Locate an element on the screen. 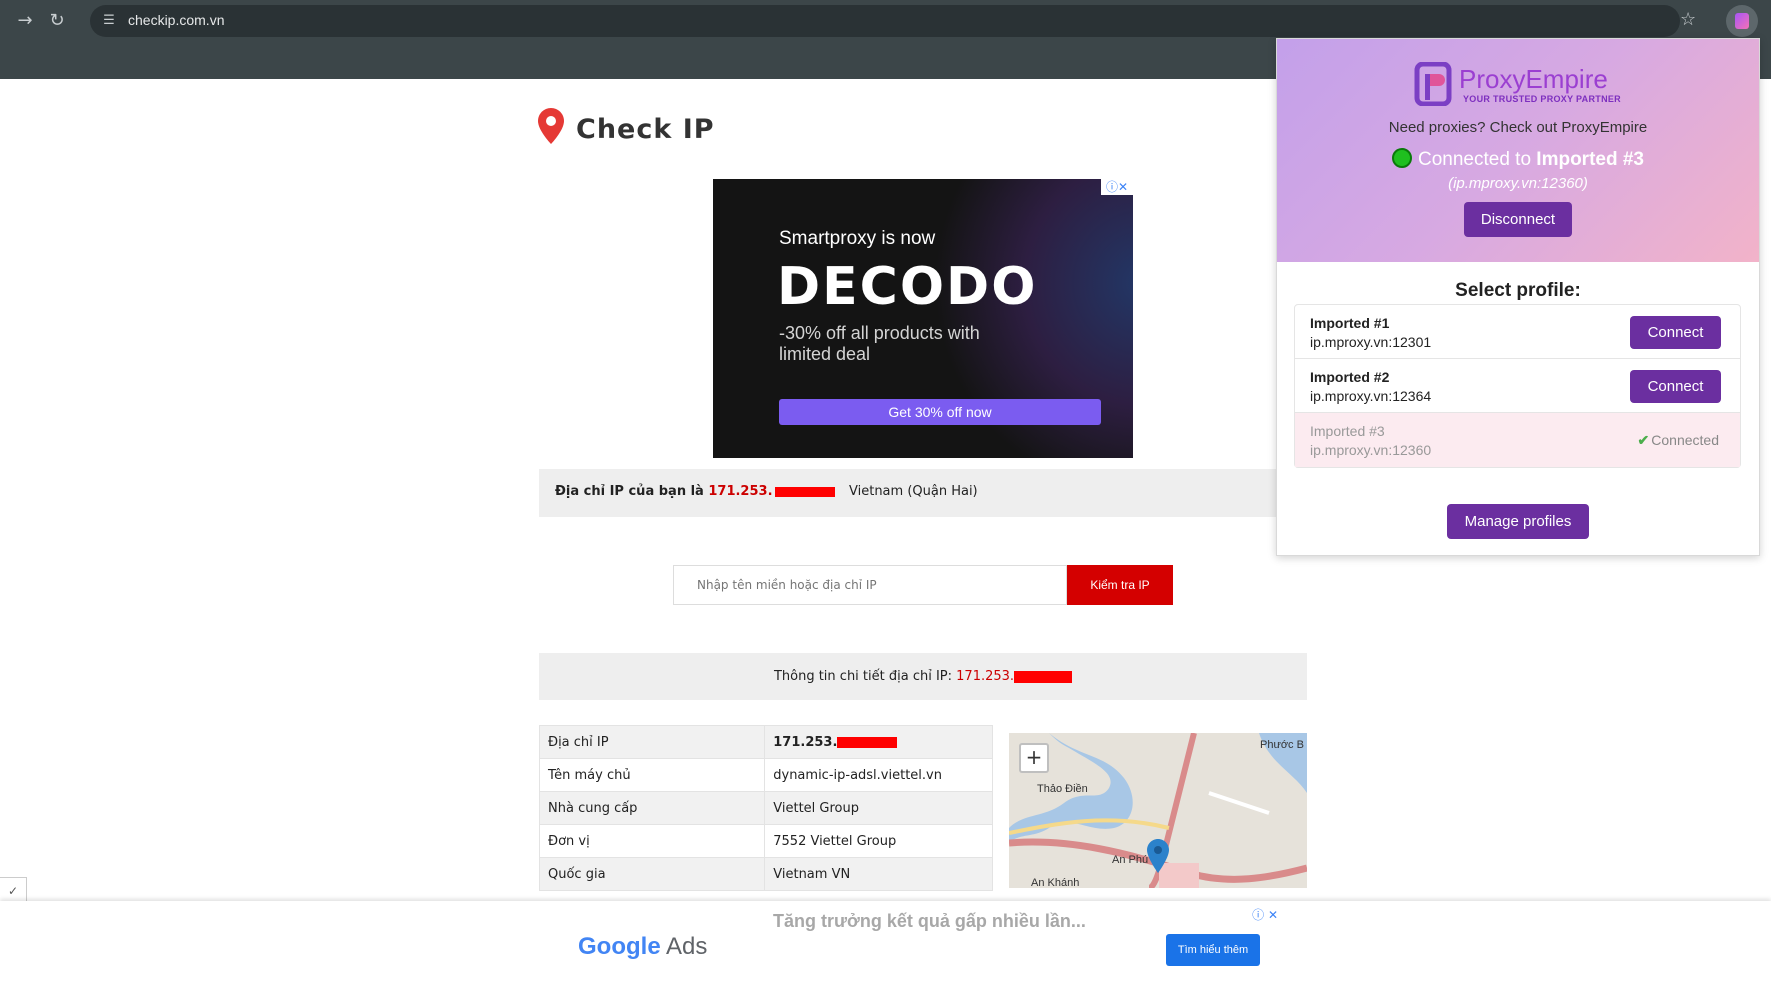 The height and width of the screenshot is (984, 1771). extension-button is located at coordinates (1742, 21).